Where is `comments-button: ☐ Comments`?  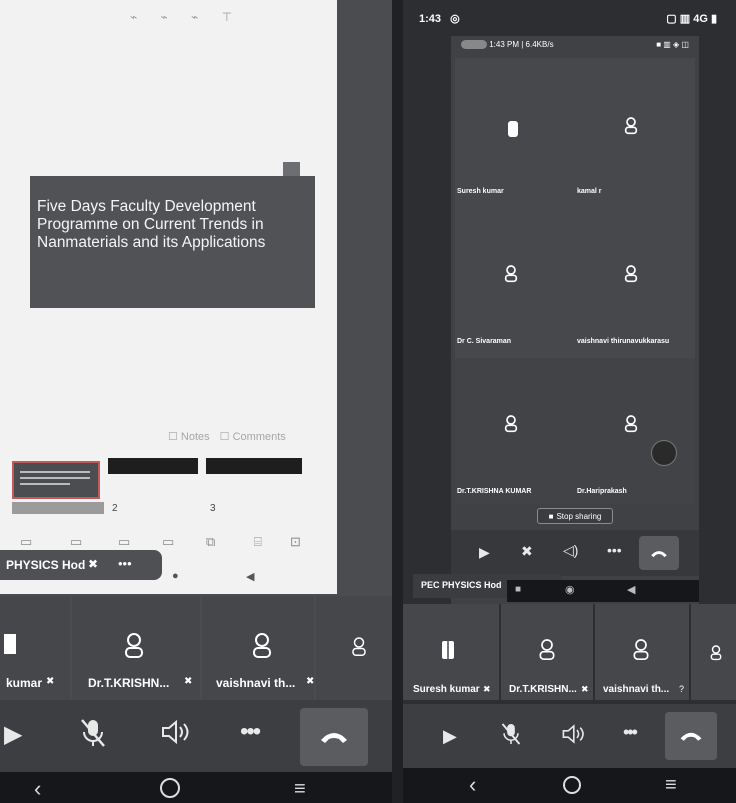 comments-button: ☐ Comments is located at coordinates (253, 438).